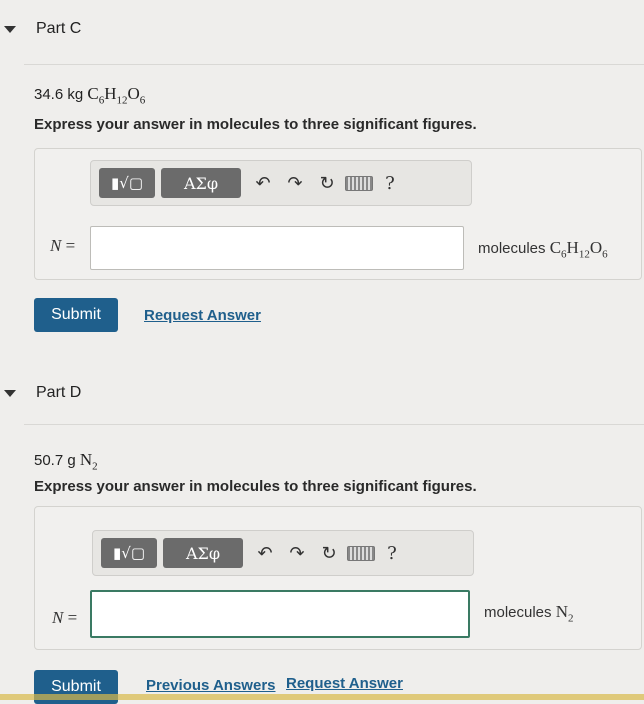 Image resolution: width=644 pixels, height=704 pixels. I want to click on previous-answers-link: Previous Answers, so click(211, 685).